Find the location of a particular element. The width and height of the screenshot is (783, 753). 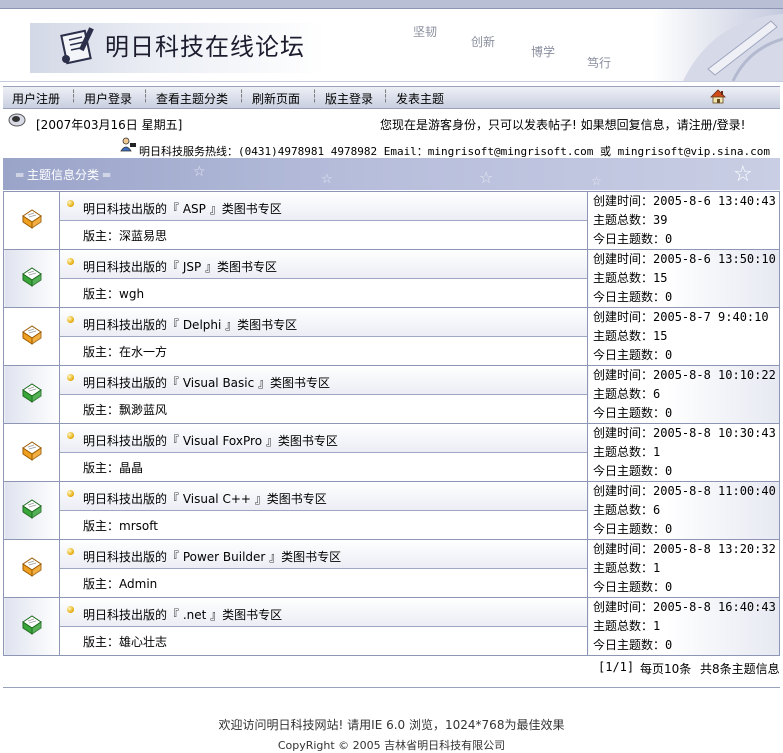

menu-register: 用户注册 is located at coordinates (36, 98).